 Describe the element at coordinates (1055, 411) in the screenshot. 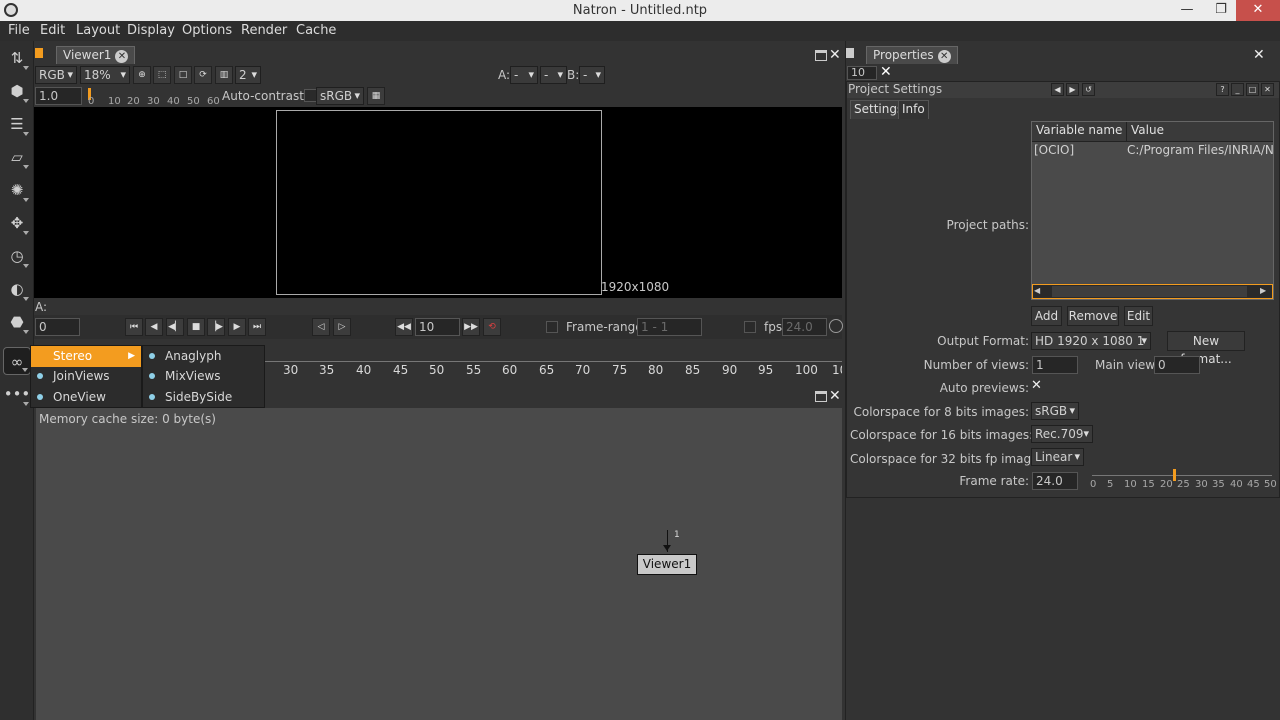

I see `colorspace-8bit-dropdown: sRGB` at that location.